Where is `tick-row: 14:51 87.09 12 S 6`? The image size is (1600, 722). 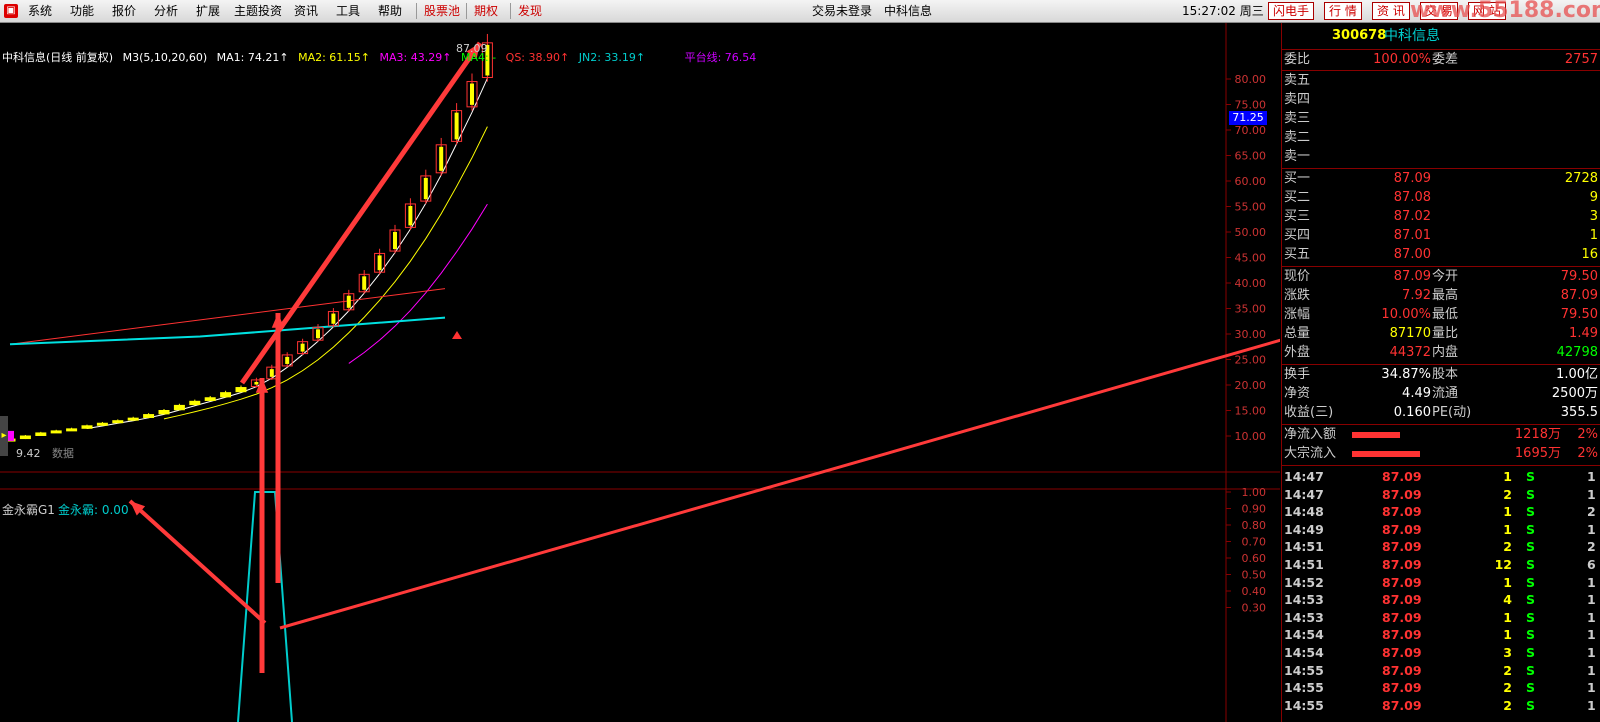
tick-row: 14:51 87.09 12 S 6 is located at coordinates (1440, 564).